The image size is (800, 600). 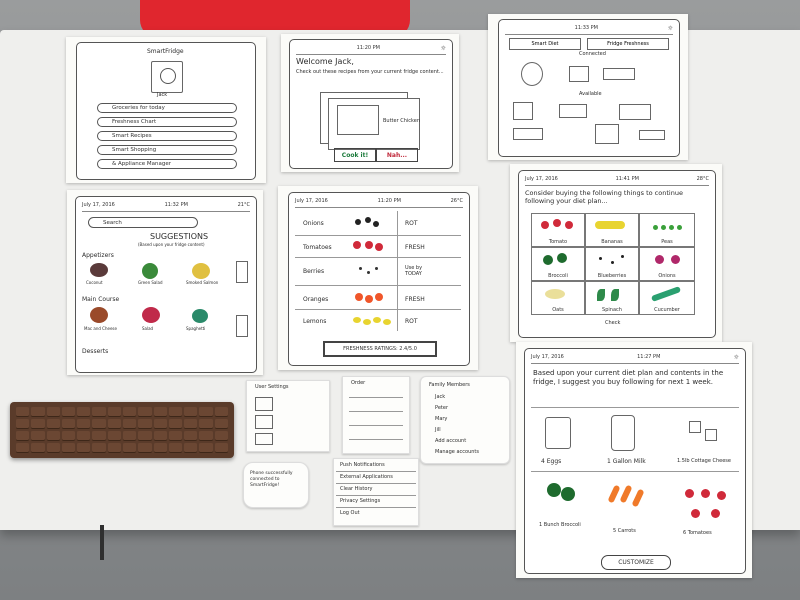 What do you see at coordinates (635, 357) in the screenshot?
I see `status-bar: July 17, 2016 11:27 PM ☼` at bounding box center [635, 357].